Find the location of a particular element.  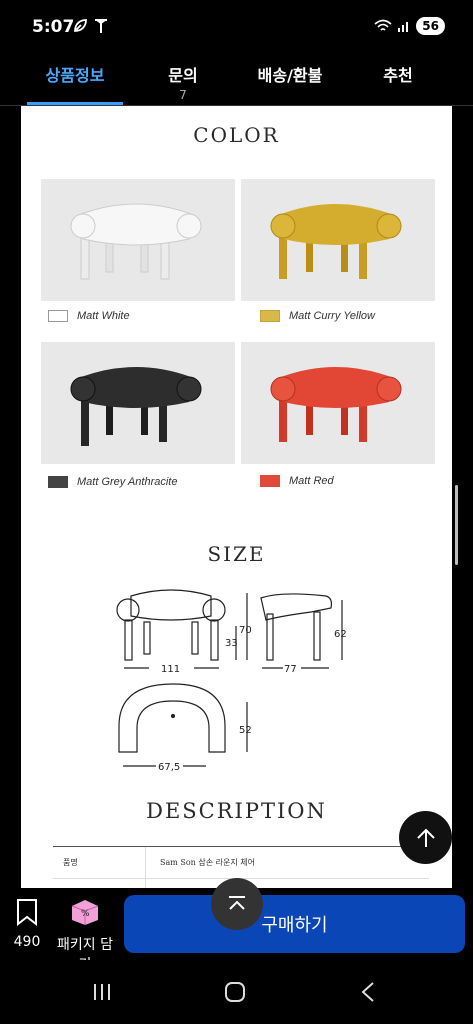

color-option-yellow: Matt Curry Yellow is located at coordinates (317, 316).